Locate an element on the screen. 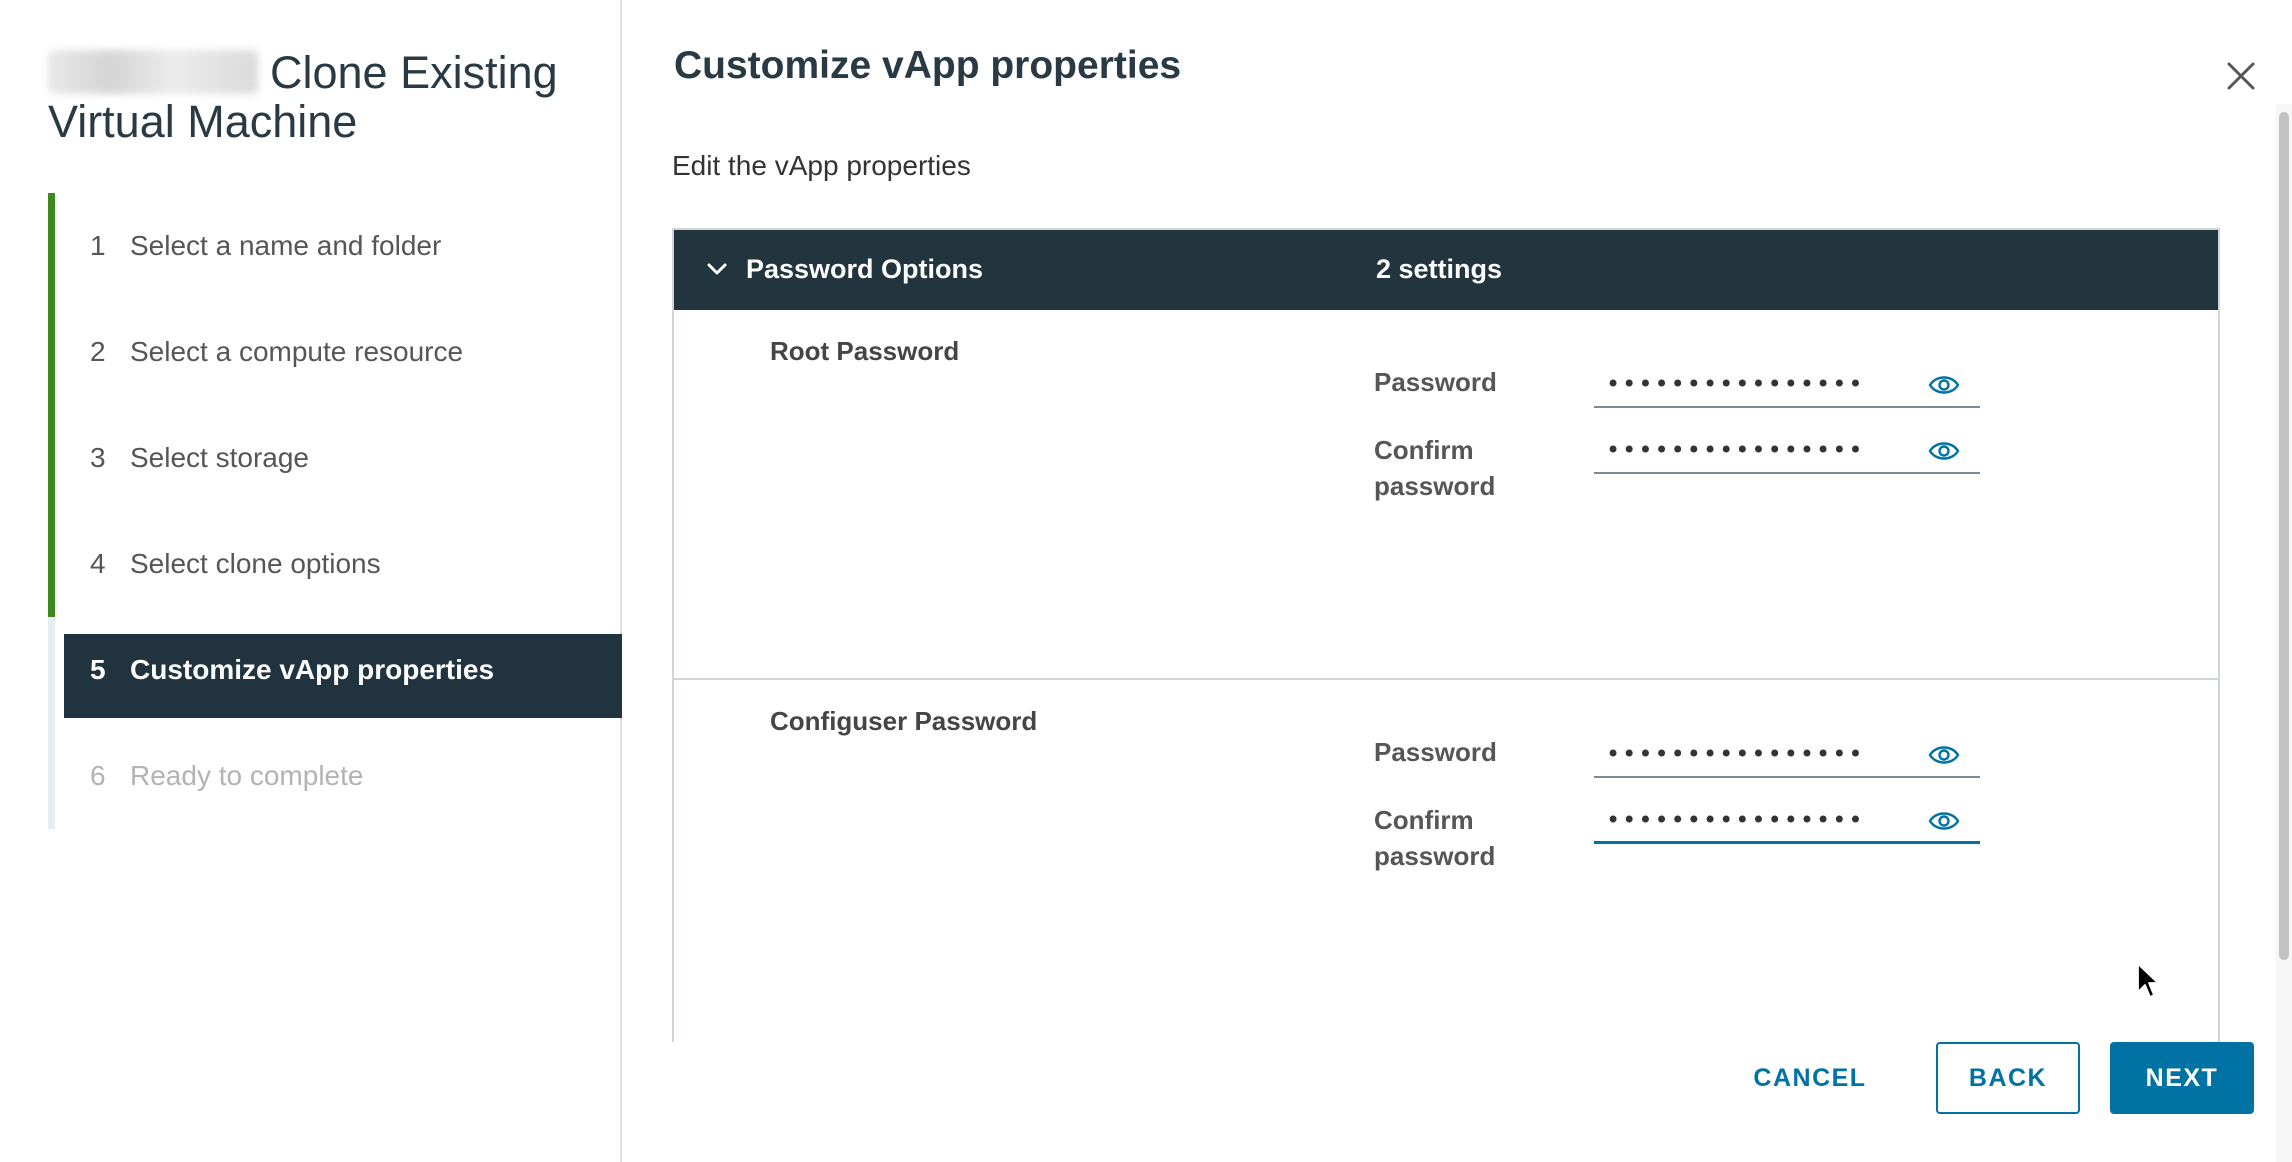  next-button: NEXT is located at coordinates (2182, 1078).